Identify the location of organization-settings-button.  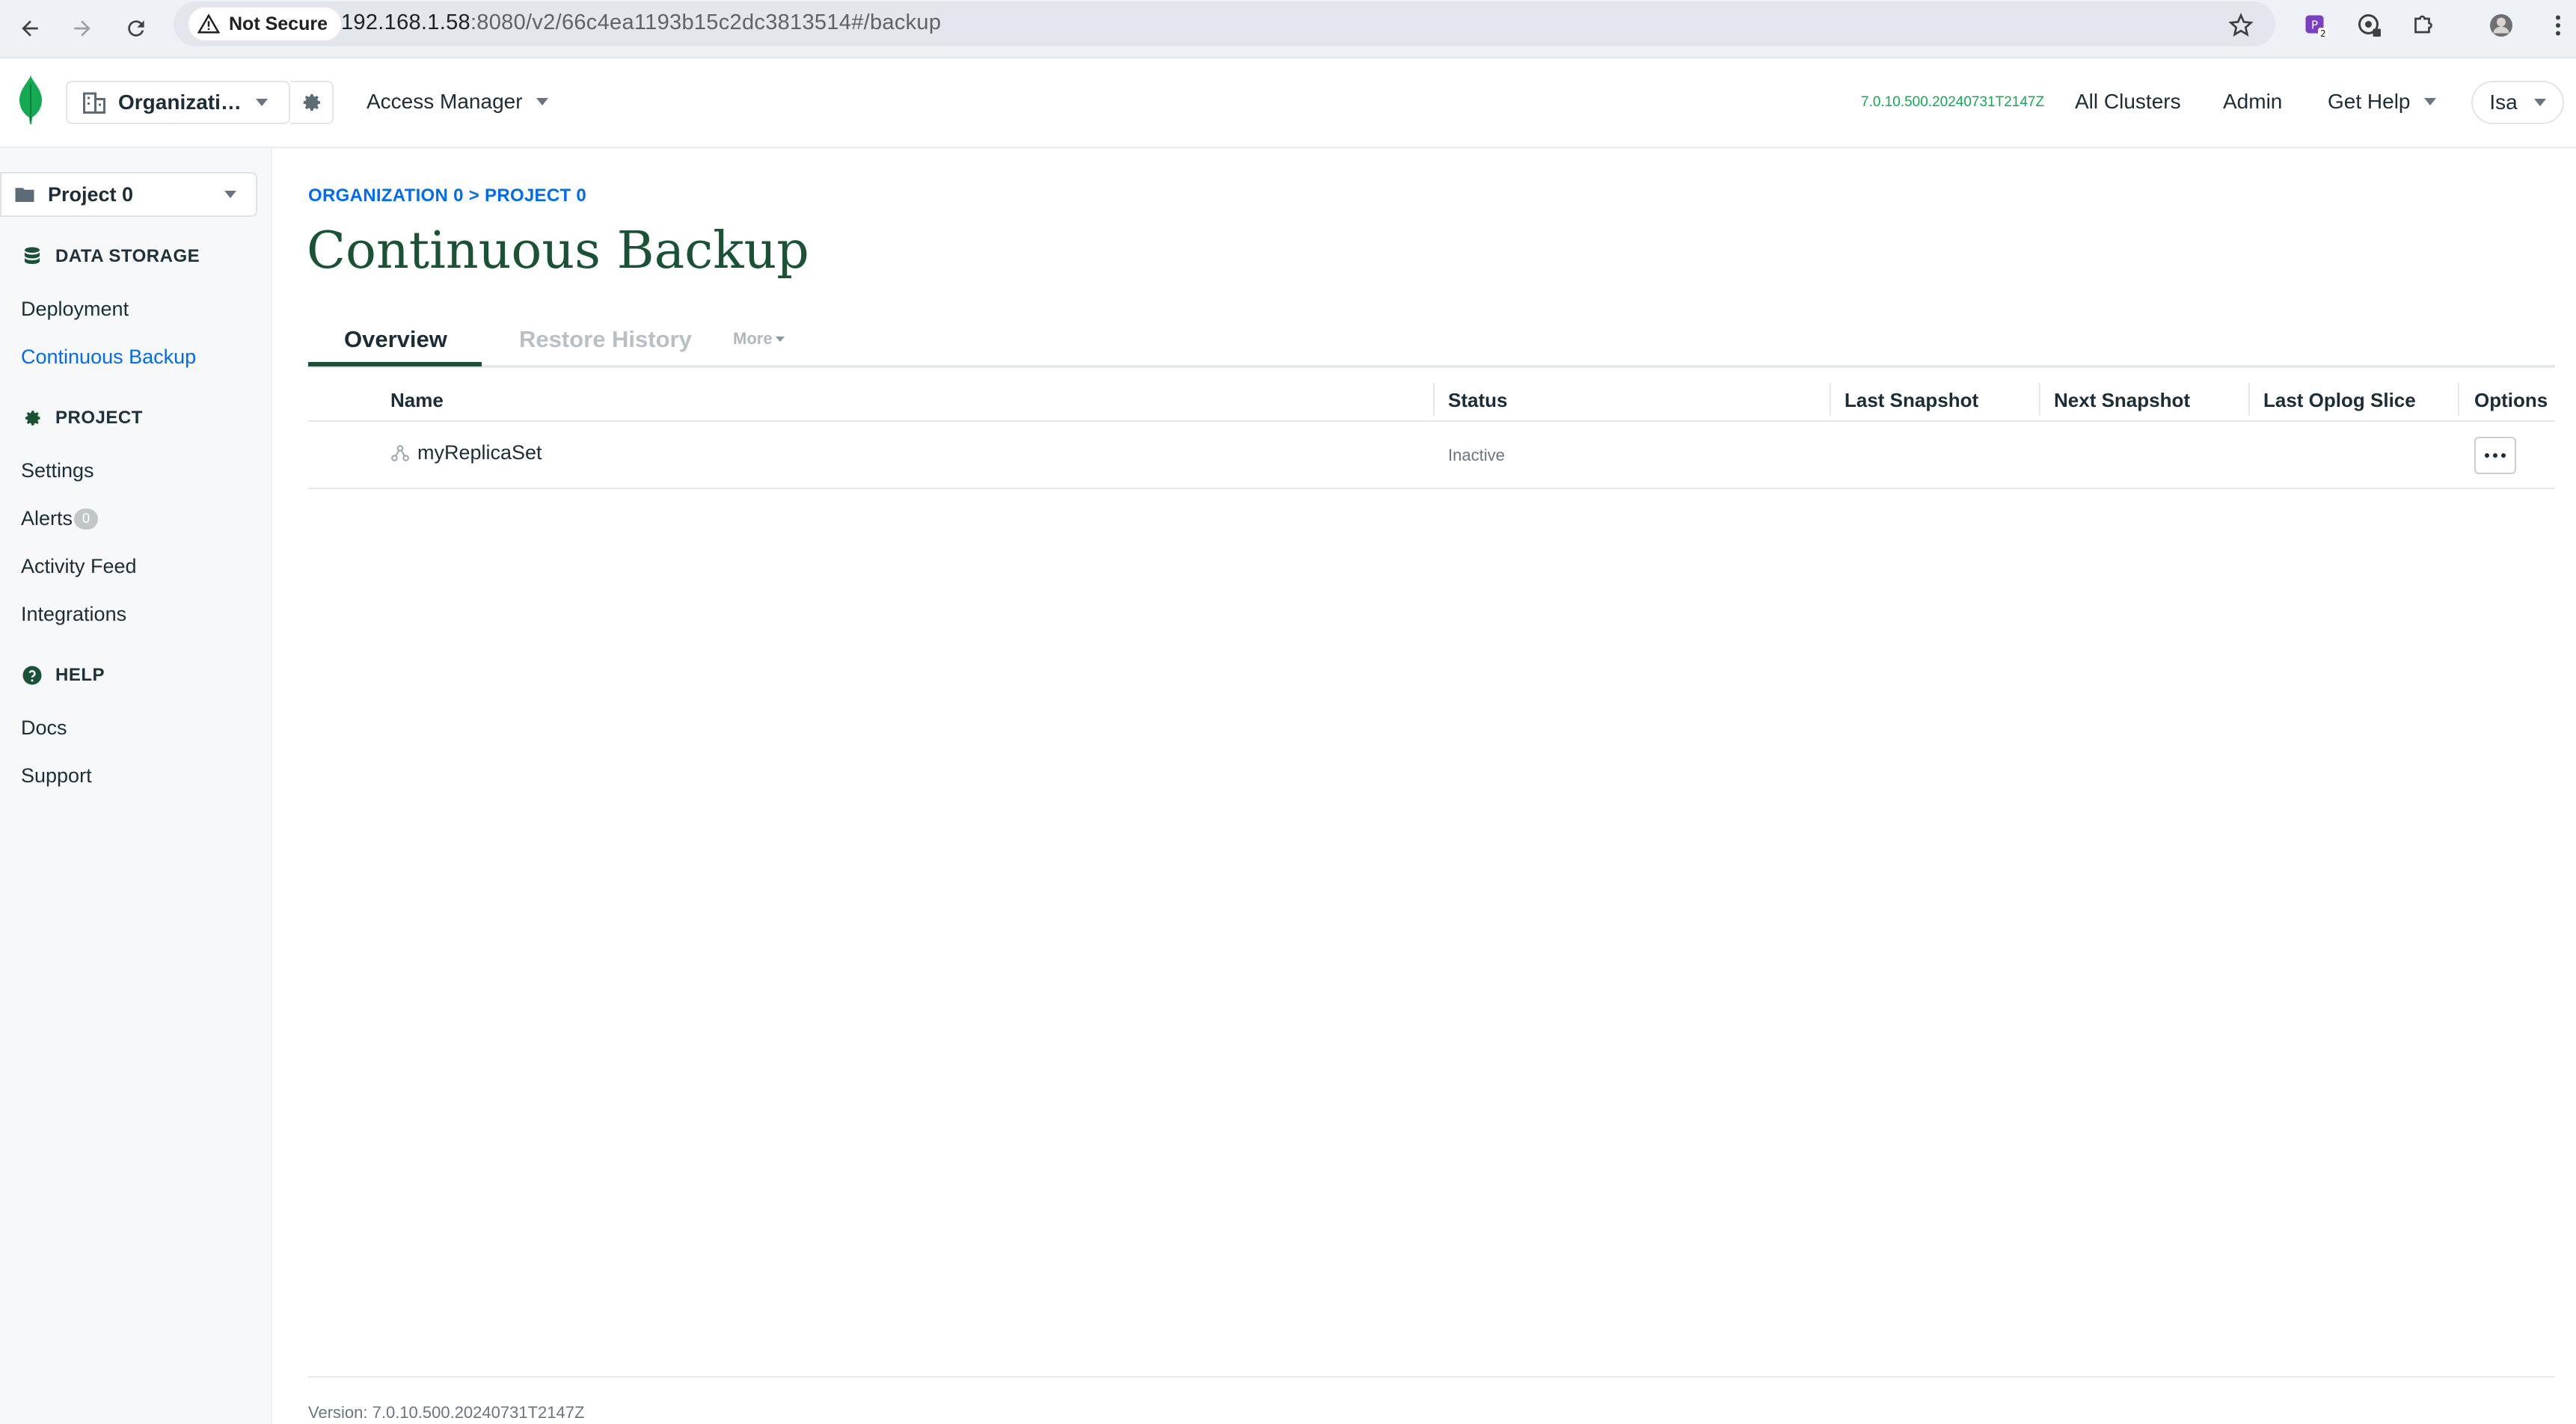
(312, 102).